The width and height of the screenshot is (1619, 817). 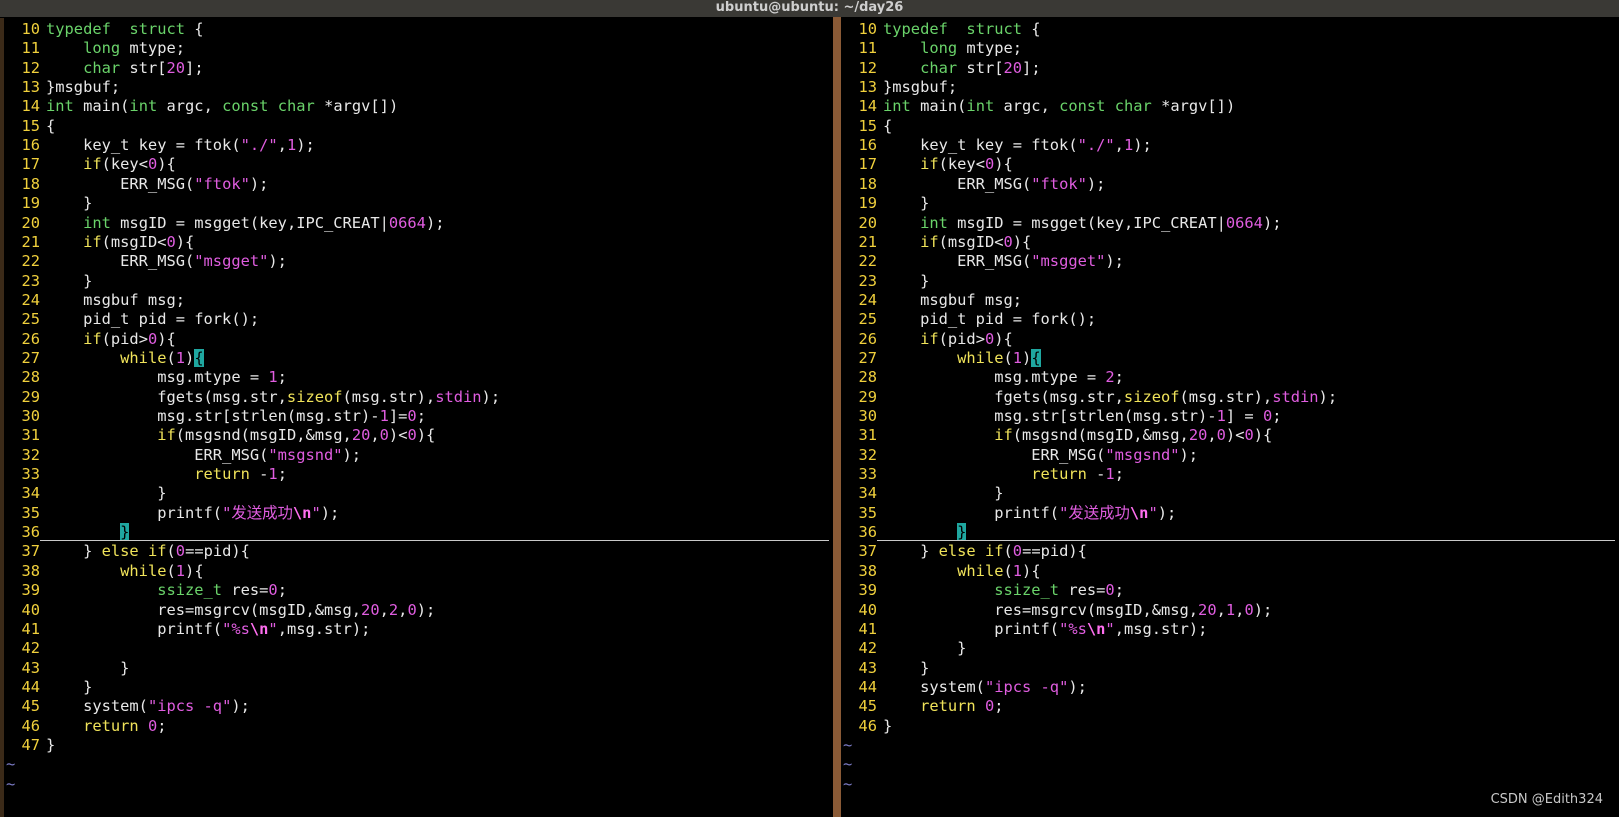 I want to click on empty-buffer-tilde: ~, so click(x=11, y=764).